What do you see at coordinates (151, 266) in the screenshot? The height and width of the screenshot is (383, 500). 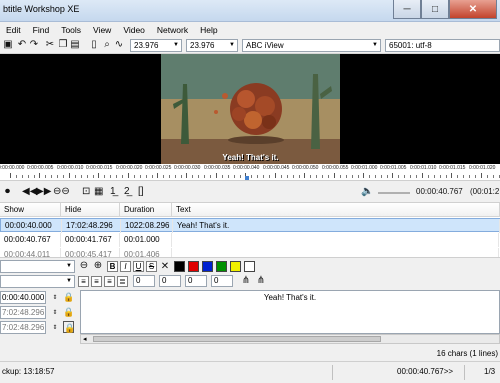 I see `strike-button: S` at bounding box center [151, 266].